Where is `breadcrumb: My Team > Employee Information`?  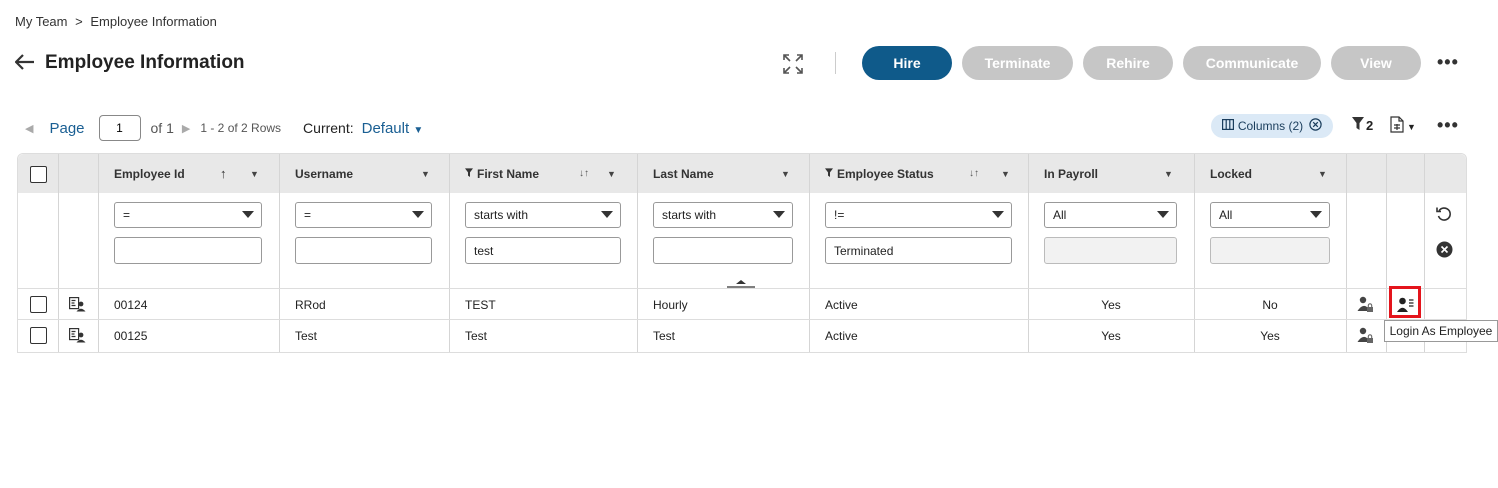
breadcrumb: My Team > Employee Information is located at coordinates (118, 21).